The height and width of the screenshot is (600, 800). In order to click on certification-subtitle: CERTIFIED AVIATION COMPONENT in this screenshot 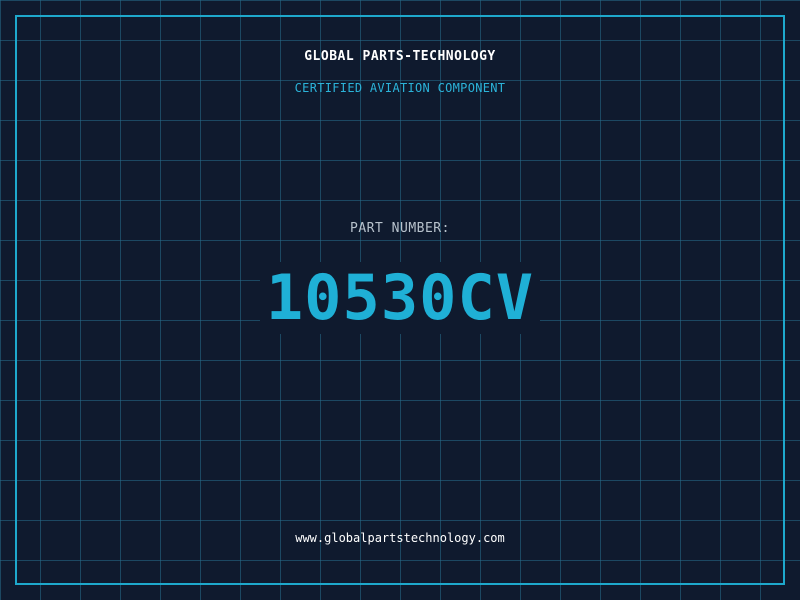, I will do `click(400, 88)`.